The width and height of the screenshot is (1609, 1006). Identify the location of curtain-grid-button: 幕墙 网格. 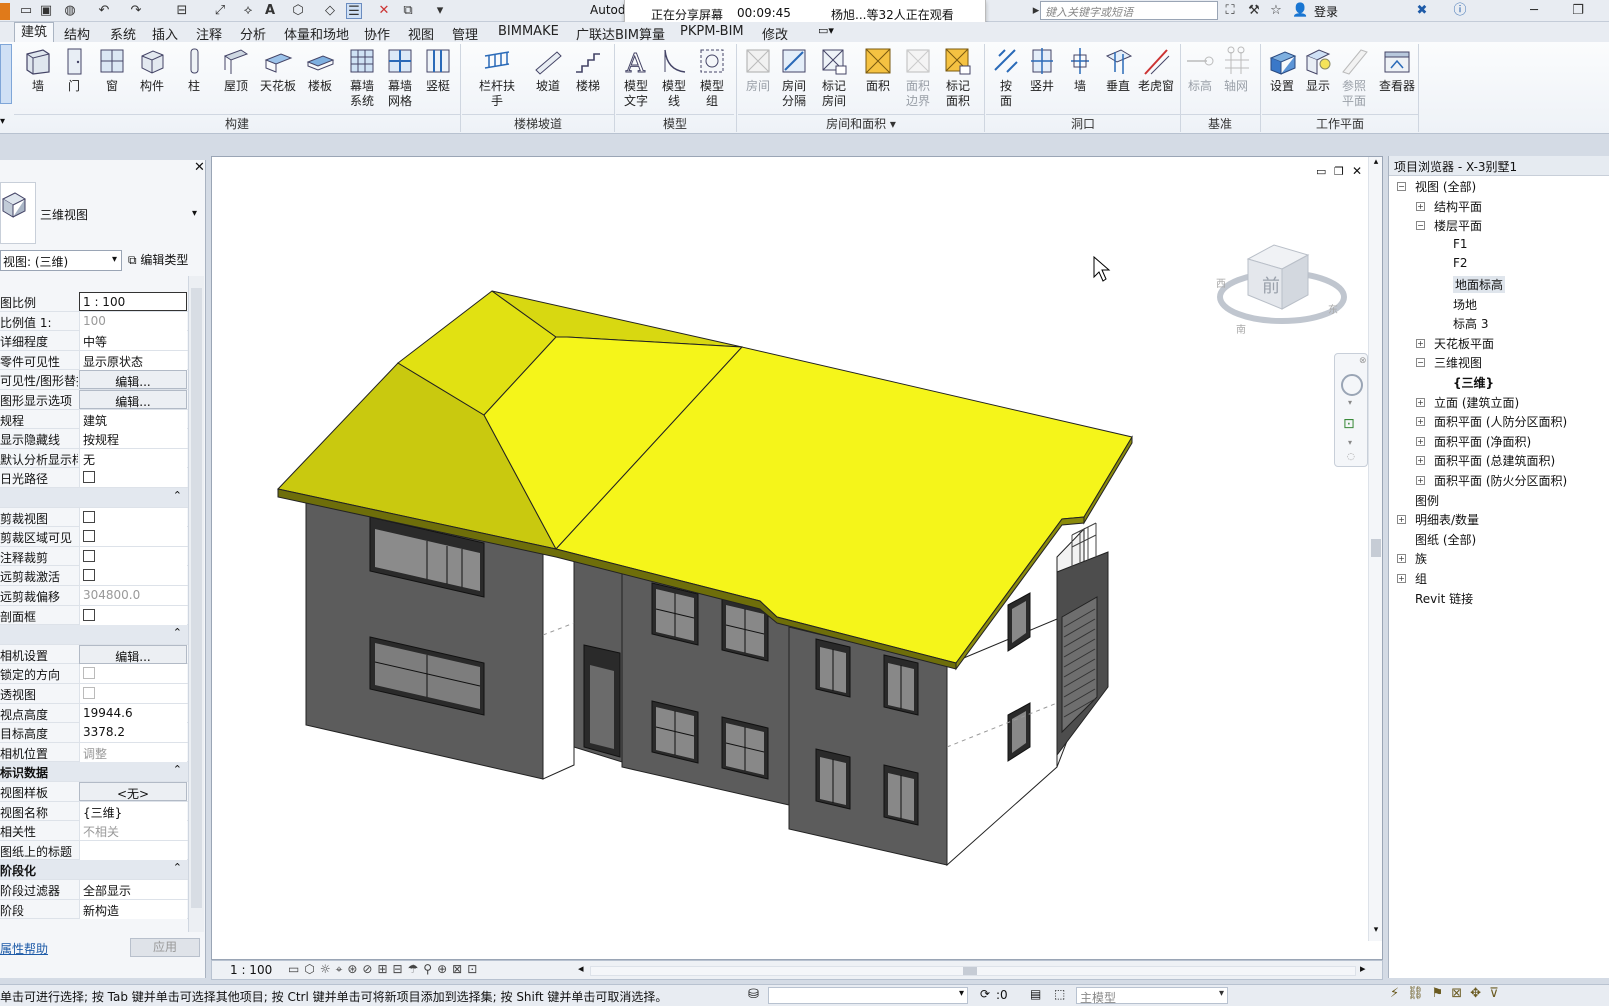
(400, 77).